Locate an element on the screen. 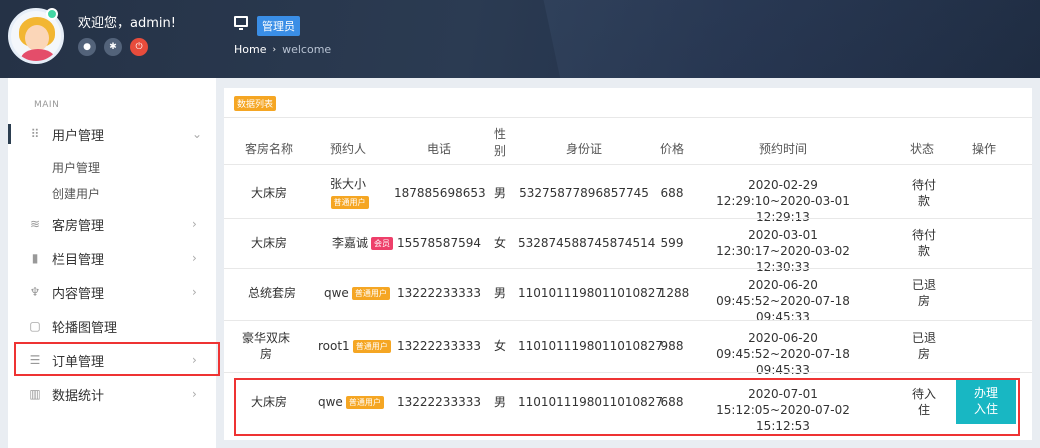 The height and width of the screenshot is (448, 1040). booker-name: 李嘉诚 is located at coordinates (350, 243).